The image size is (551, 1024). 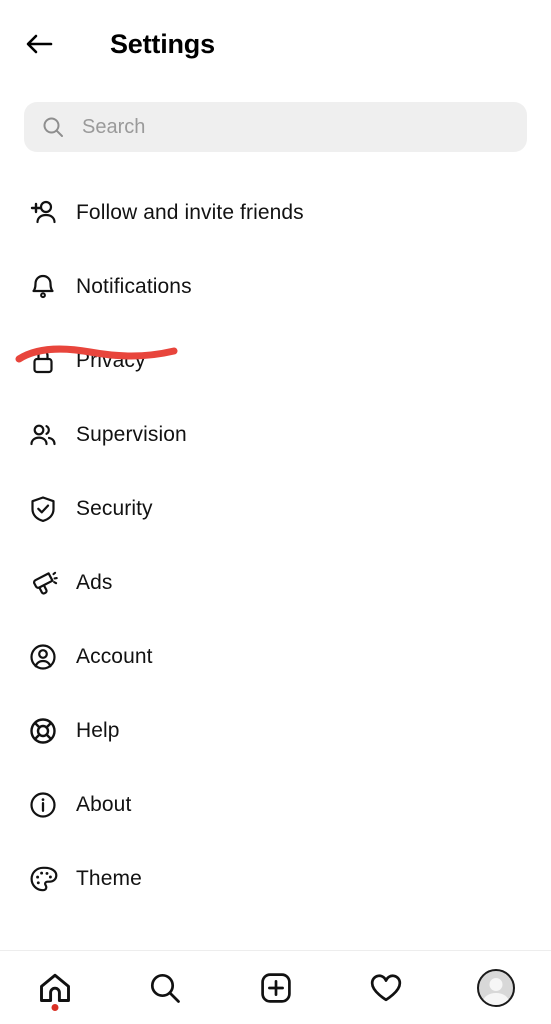 What do you see at coordinates (134, 286) in the screenshot?
I see `settings-item-label: Notifications` at bounding box center [134, 286].